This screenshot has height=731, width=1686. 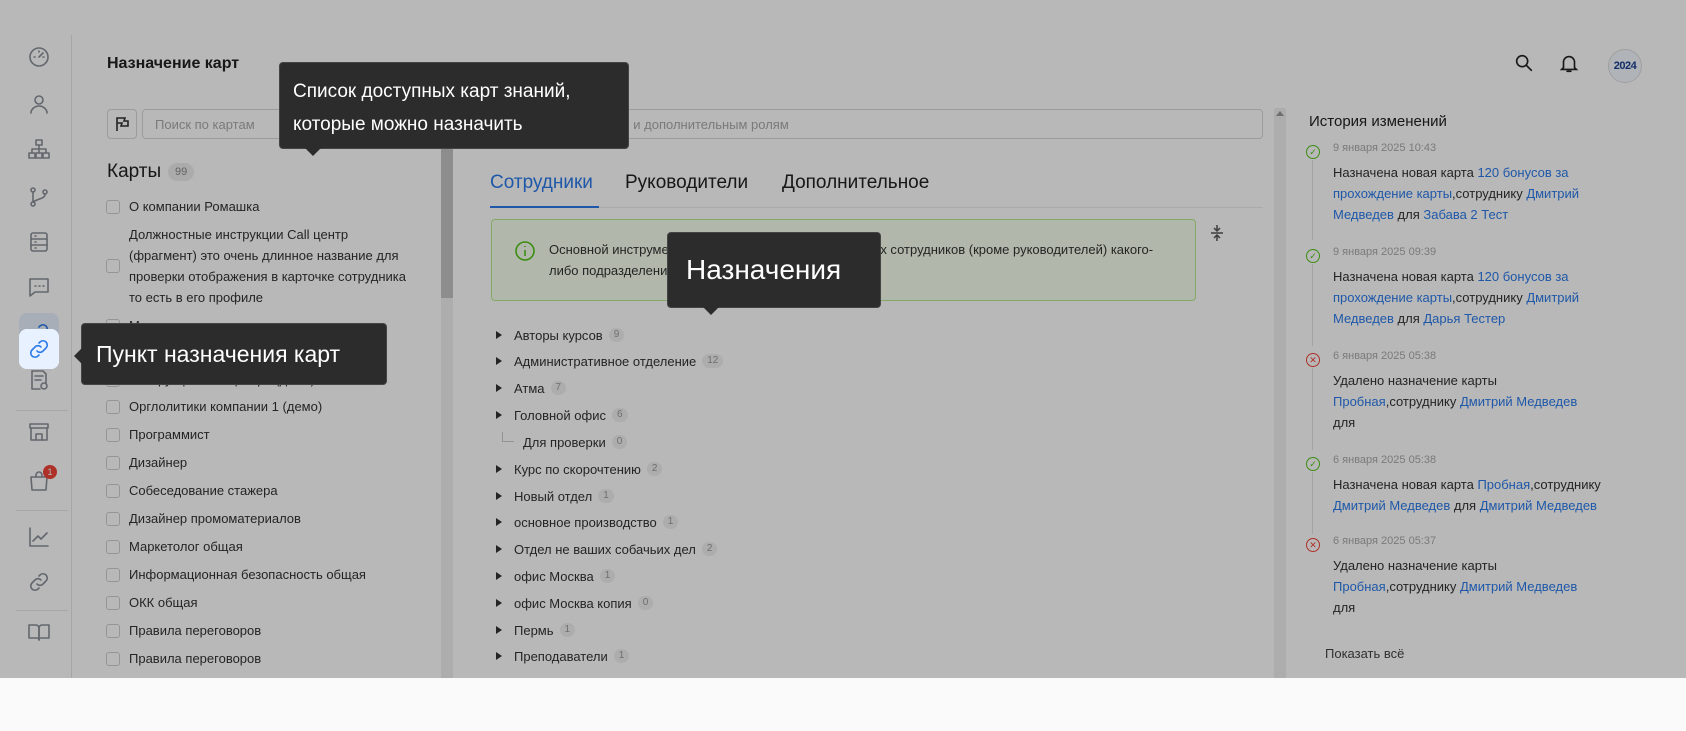 I want to click on tree-node: Курс по скорочтению 2, so click(x=579, y=469).